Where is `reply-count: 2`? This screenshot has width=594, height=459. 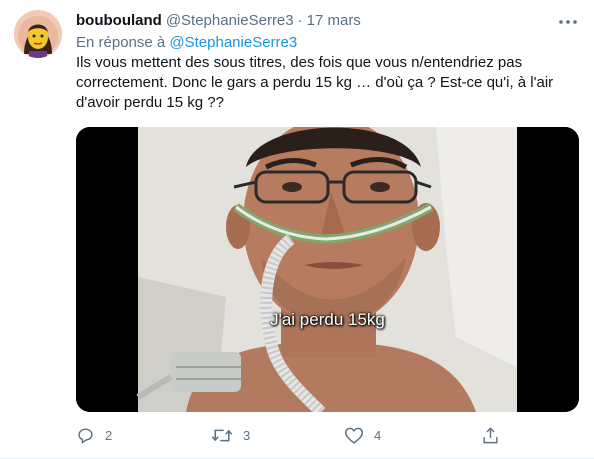 reply-count: 2 is located at coordinates (109, 435).